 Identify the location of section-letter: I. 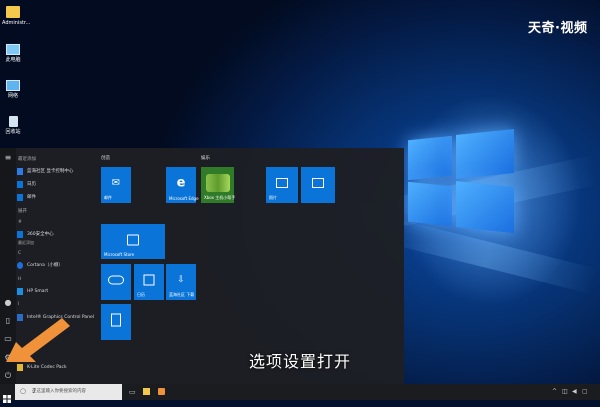
(18, 304).